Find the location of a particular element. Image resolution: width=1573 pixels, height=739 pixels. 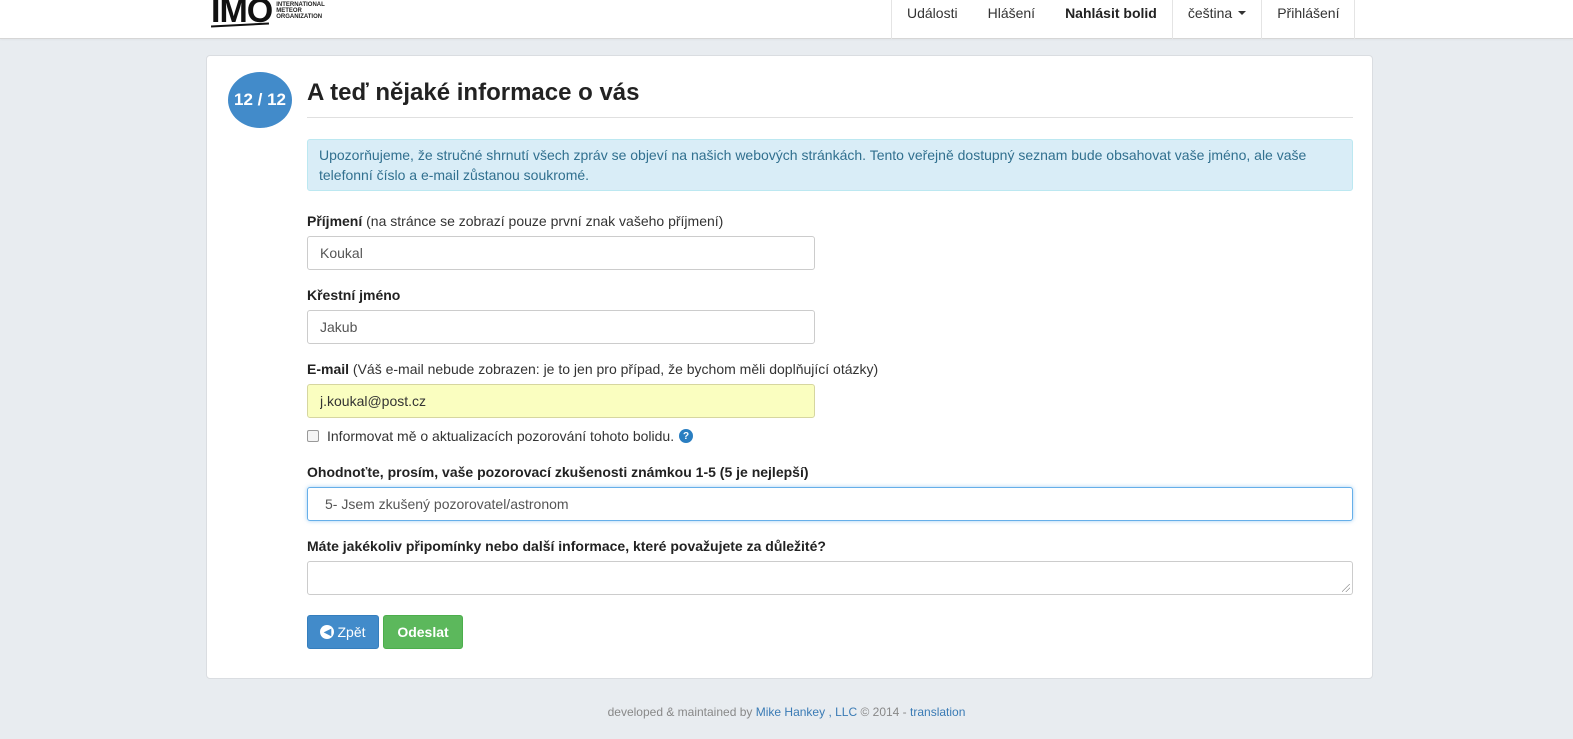

page-title: A teď nějaké informace o vás is located at coordinates (473, 92).